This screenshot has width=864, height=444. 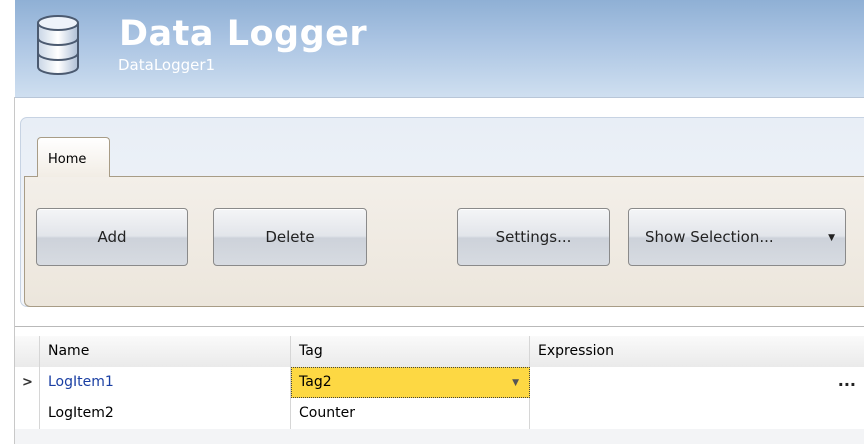 I want to click on grid-header-row: Name Tag Expression, so click(x=439, y=352).